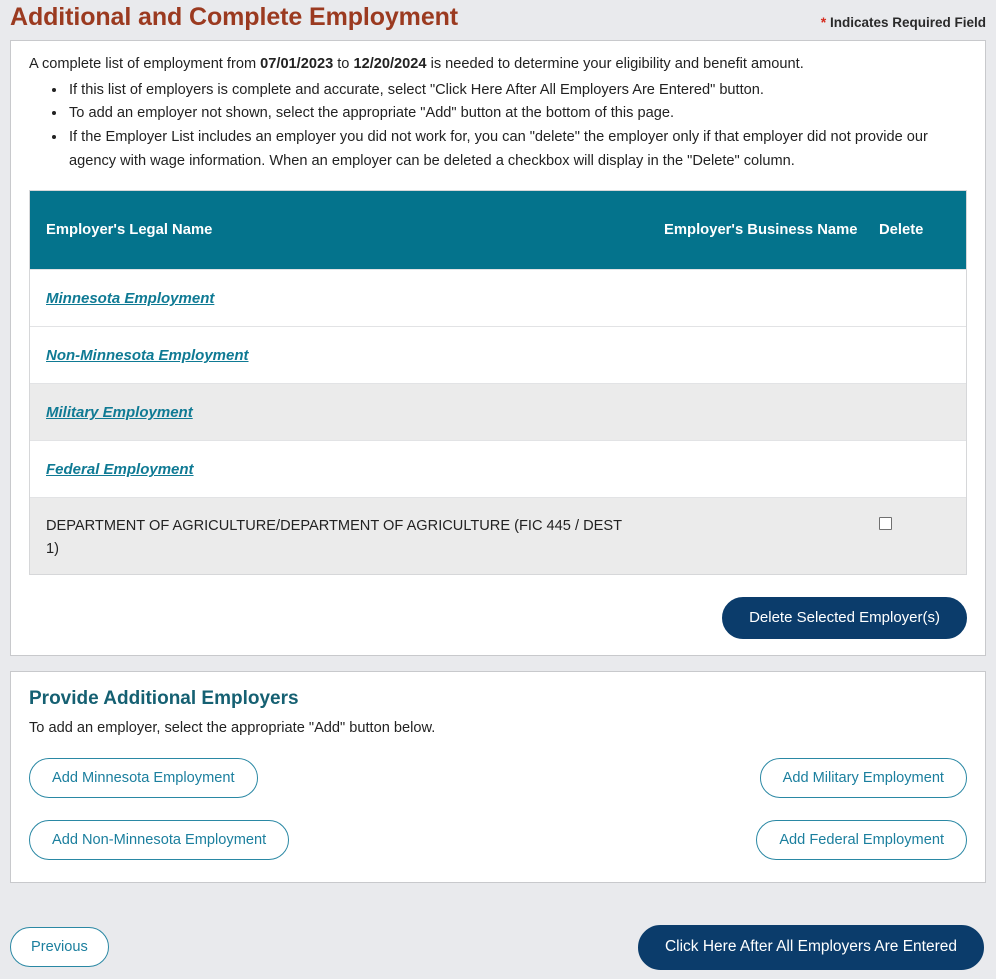  I want to click on table-row: Non-Minnesota Employment, so click(498, 355).